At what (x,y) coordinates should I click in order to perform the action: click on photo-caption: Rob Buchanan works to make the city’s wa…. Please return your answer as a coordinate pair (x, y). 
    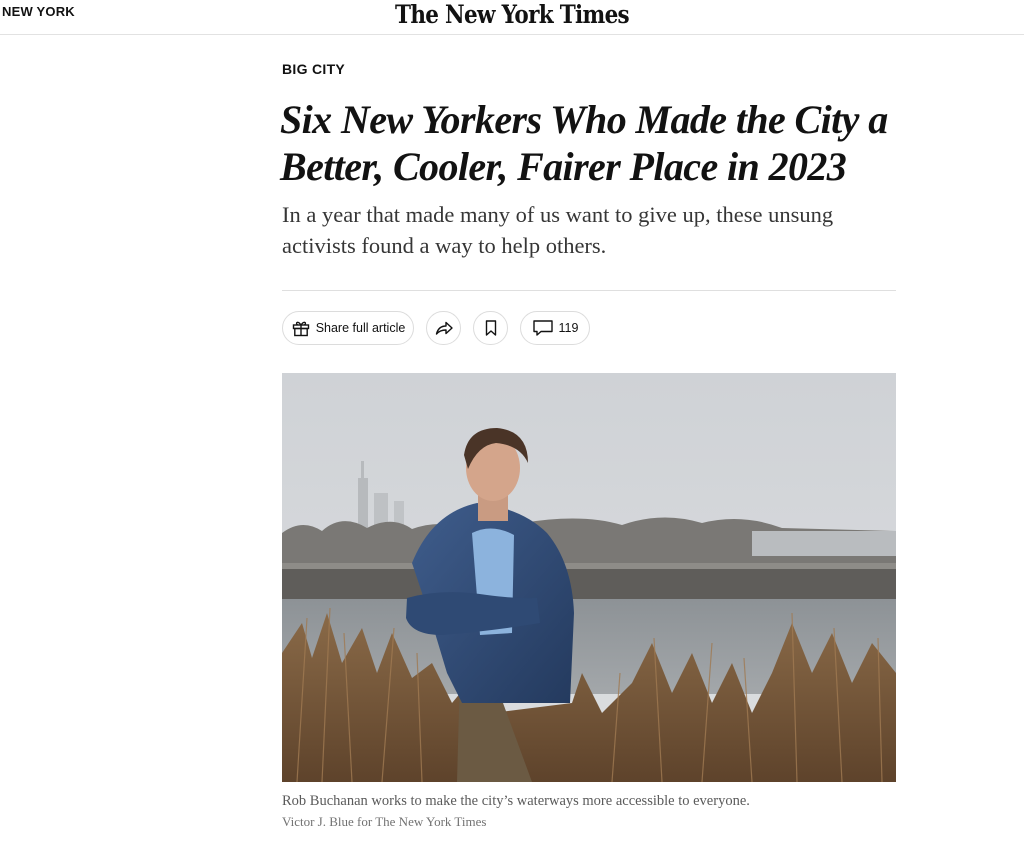
    Looking at the image, I should click on (516, 801).